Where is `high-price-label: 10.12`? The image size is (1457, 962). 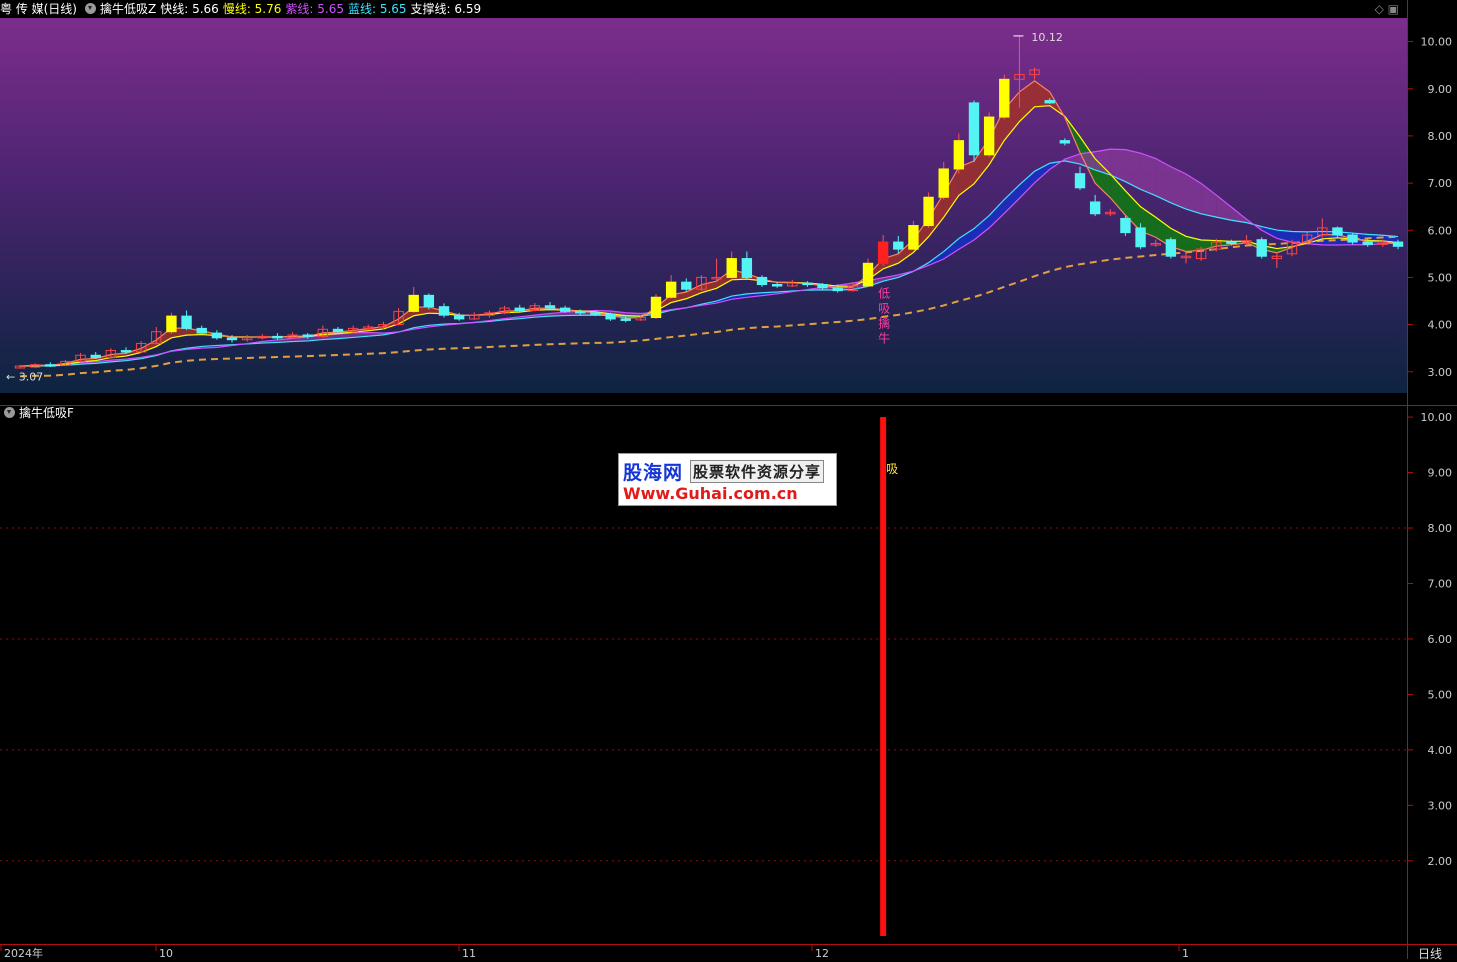
high-price-label: 10.12 is located at coordinates (1047, 37).